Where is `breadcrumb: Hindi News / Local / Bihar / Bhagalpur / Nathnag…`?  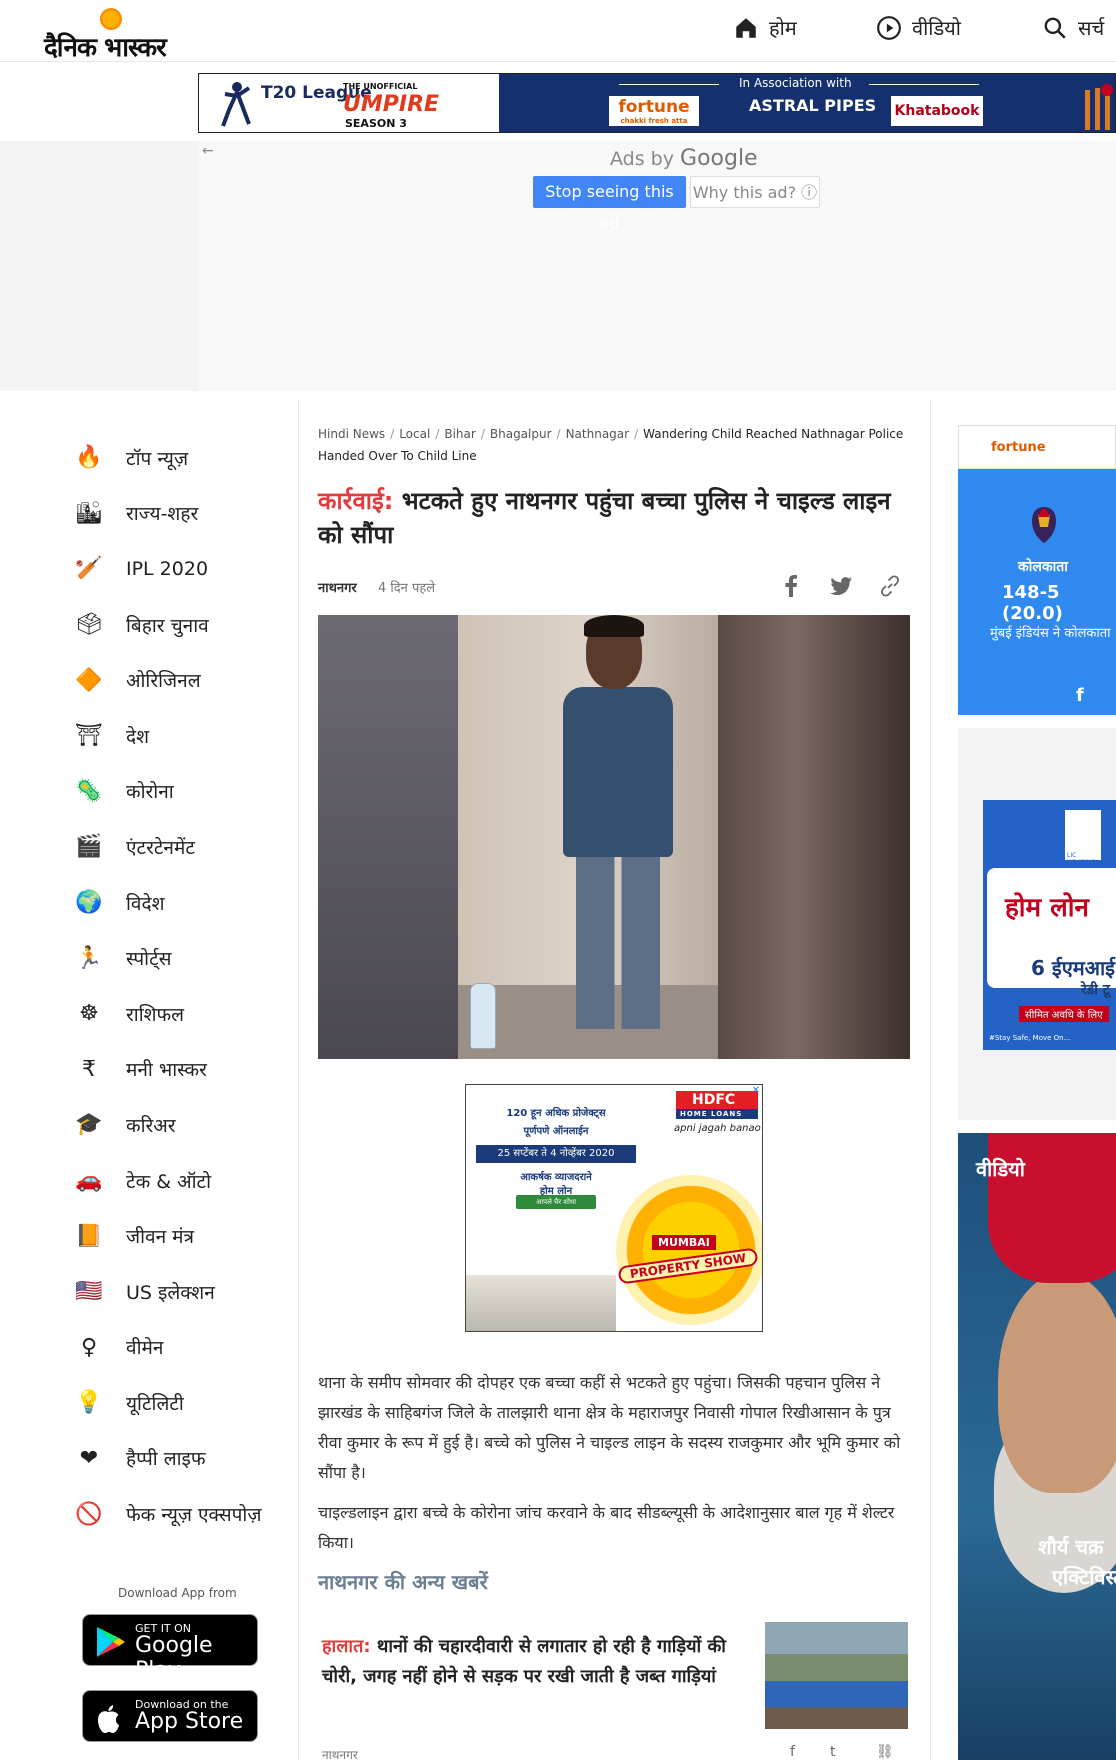 breadcrumb: Hindi News / Local / Bihar / Bhagalpur / Nathnag… is located at coordinates (614, 445).